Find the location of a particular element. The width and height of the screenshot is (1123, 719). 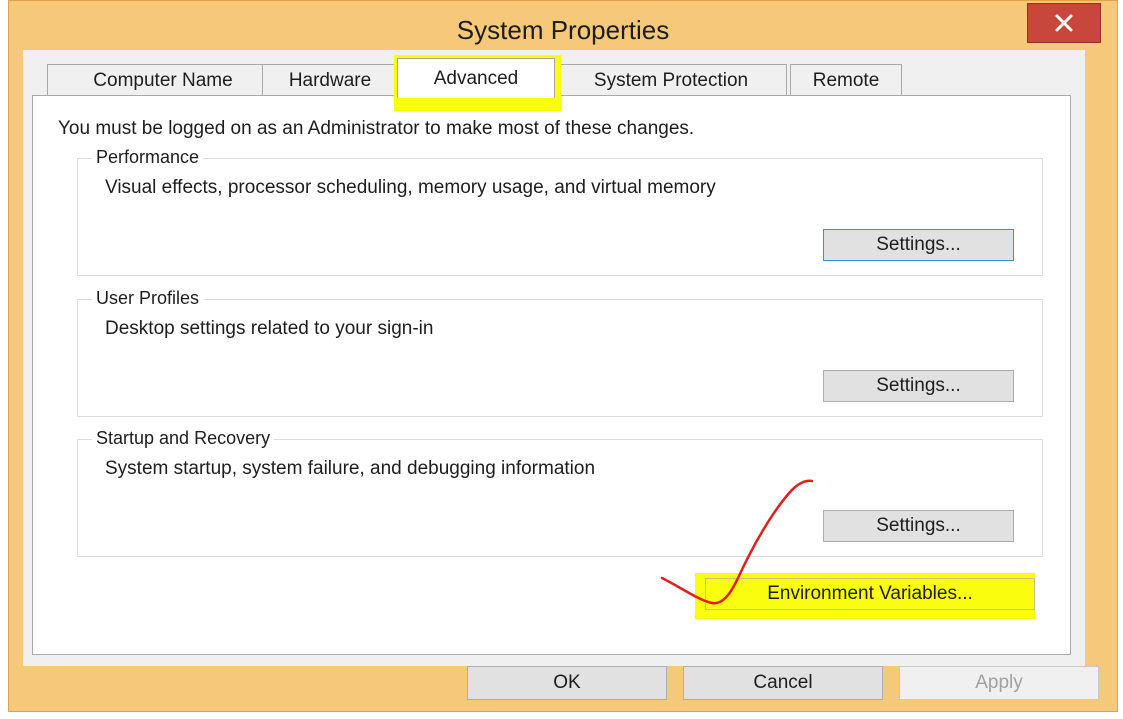

apply-button: Apply is located at coordinates (999, 683).